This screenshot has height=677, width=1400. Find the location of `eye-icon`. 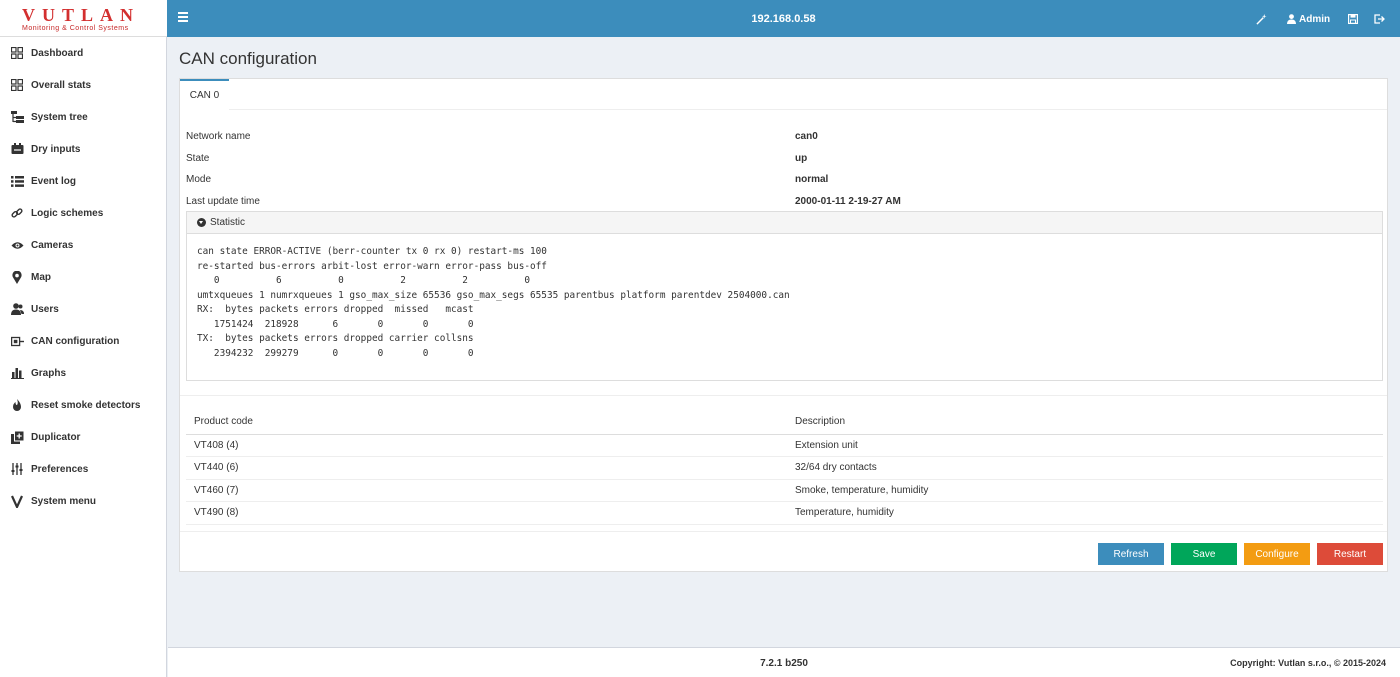

eye-icon is located at coordinates (17, 245).